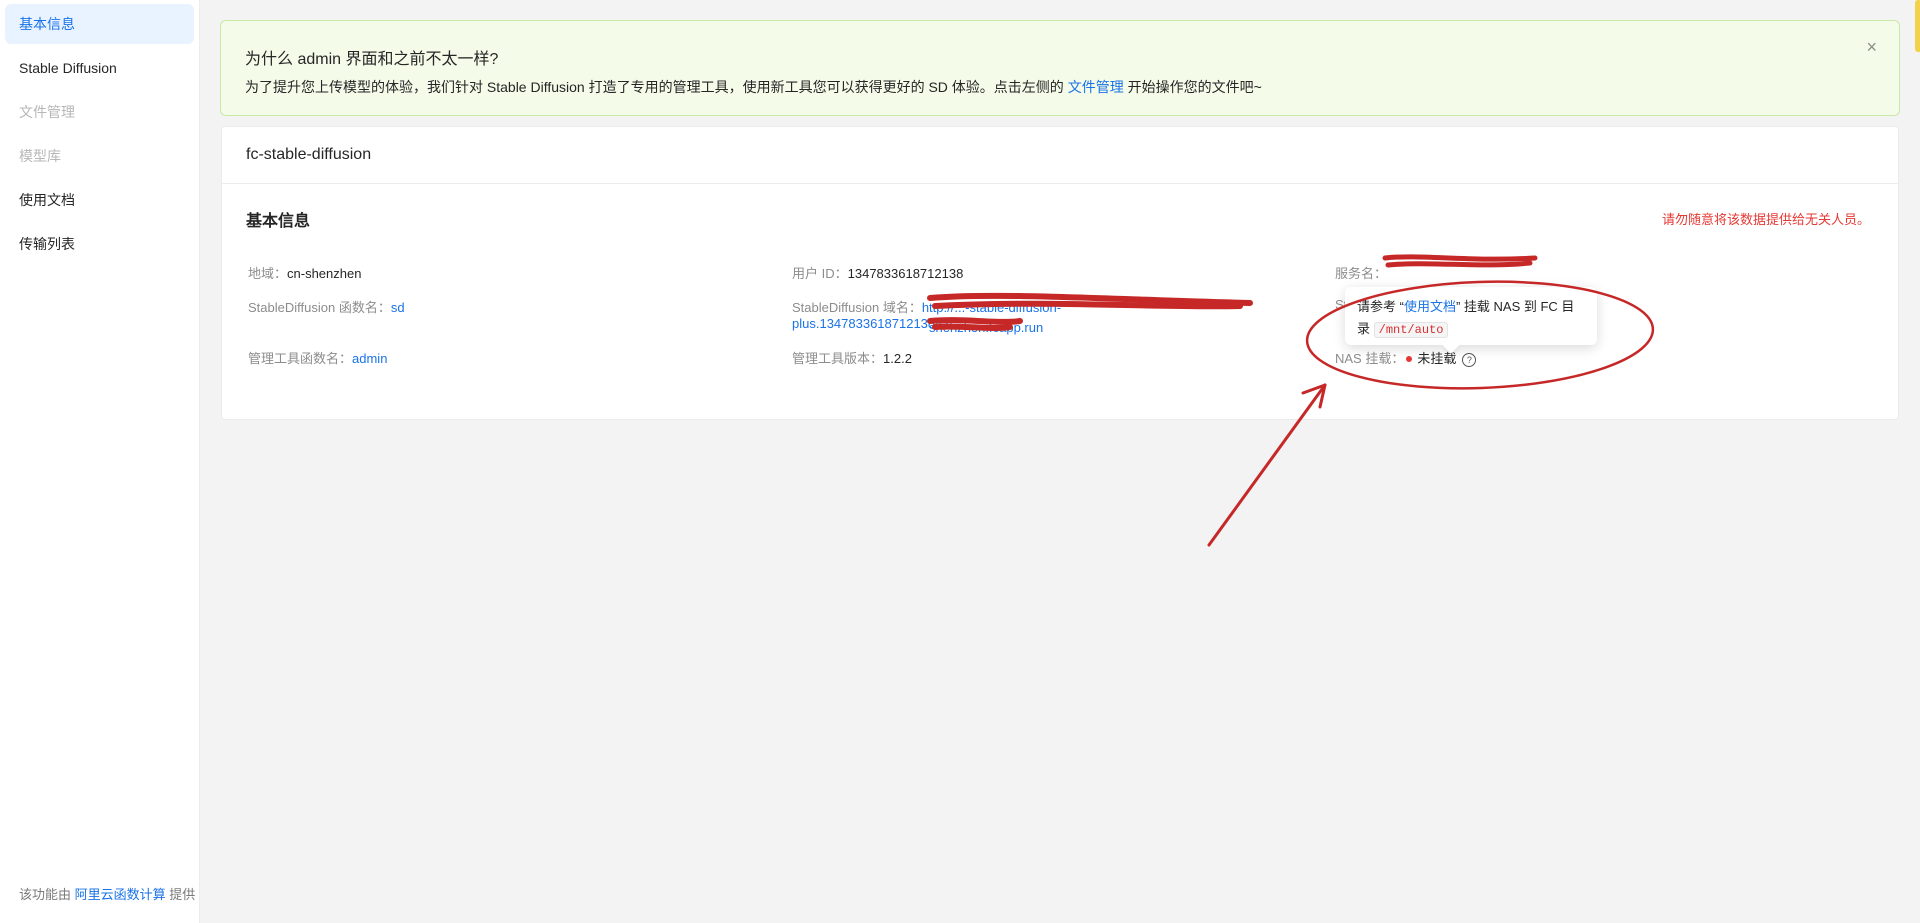  Describe the element at coordinates (369, 358) in the screenshot. I see `admin-function-link: admin` at that location.